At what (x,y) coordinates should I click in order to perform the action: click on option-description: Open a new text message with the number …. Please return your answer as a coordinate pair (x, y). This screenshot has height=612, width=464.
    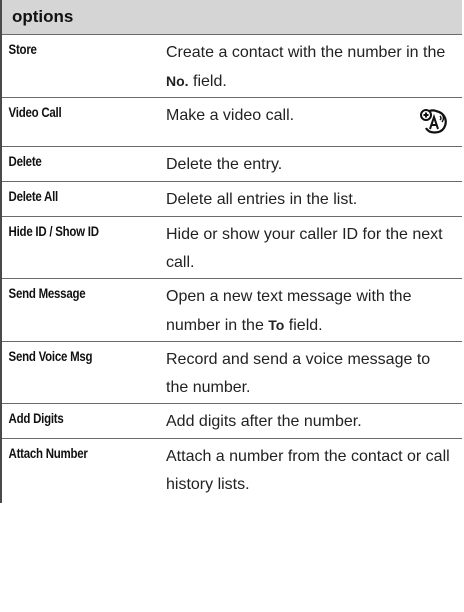
    Looking at the image, I should click on (289, 311).